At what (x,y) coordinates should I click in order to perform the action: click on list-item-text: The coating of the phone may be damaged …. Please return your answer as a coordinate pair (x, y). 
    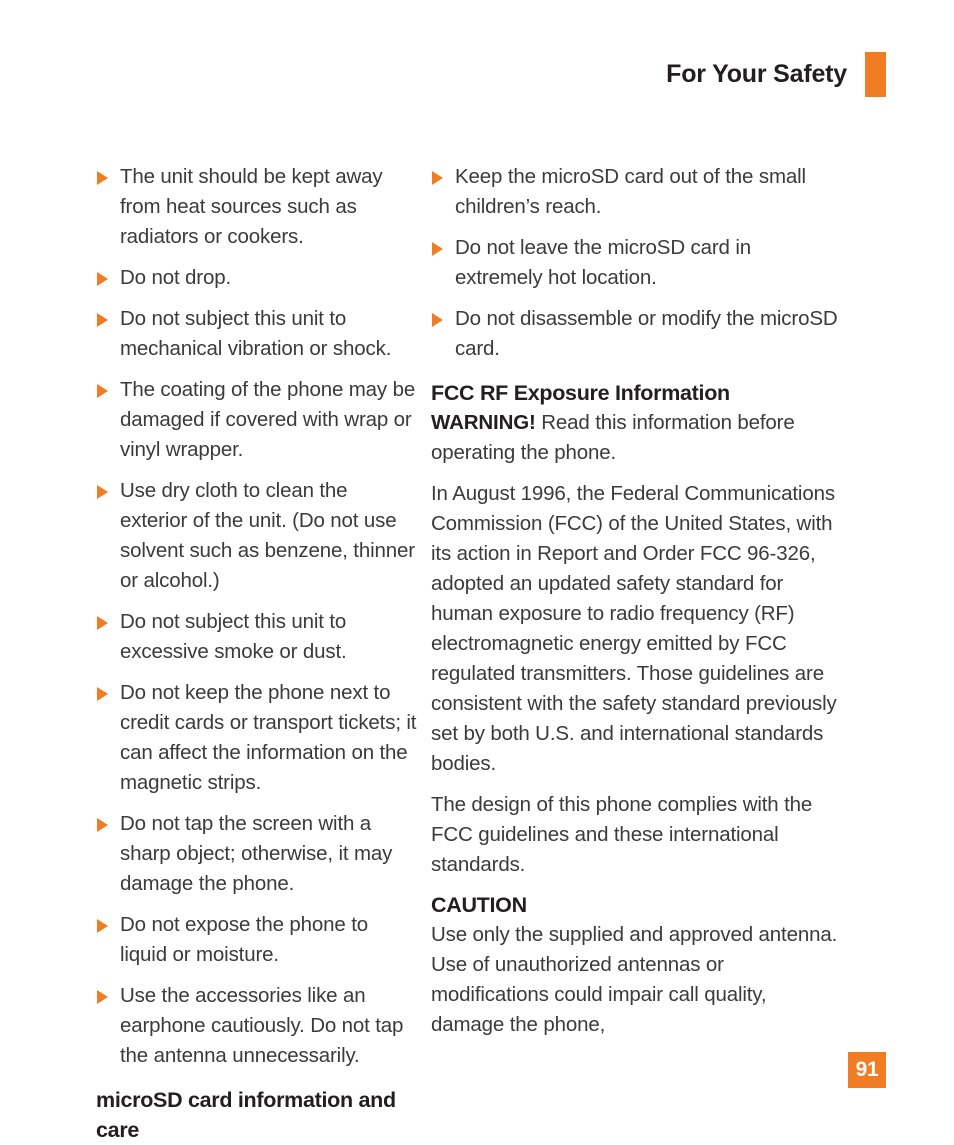
    Looking at the image, I should click on (268, 419).